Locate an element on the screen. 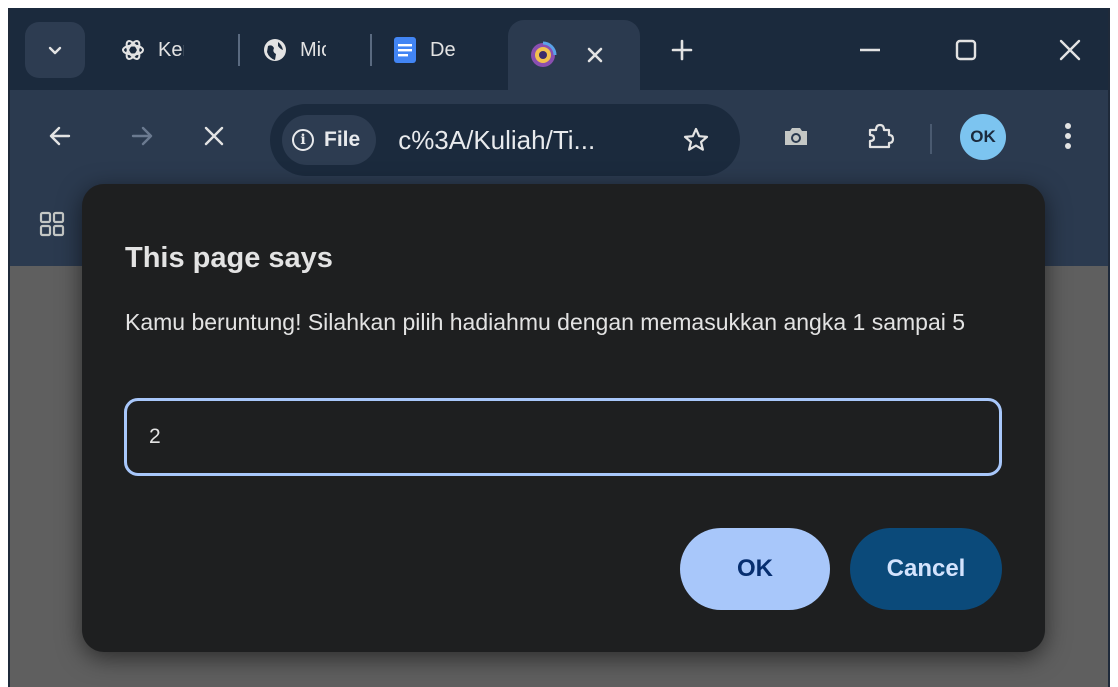 This screenshot has height=687, width=1118. chevron-down-icon is located at coordinates (55, 50).